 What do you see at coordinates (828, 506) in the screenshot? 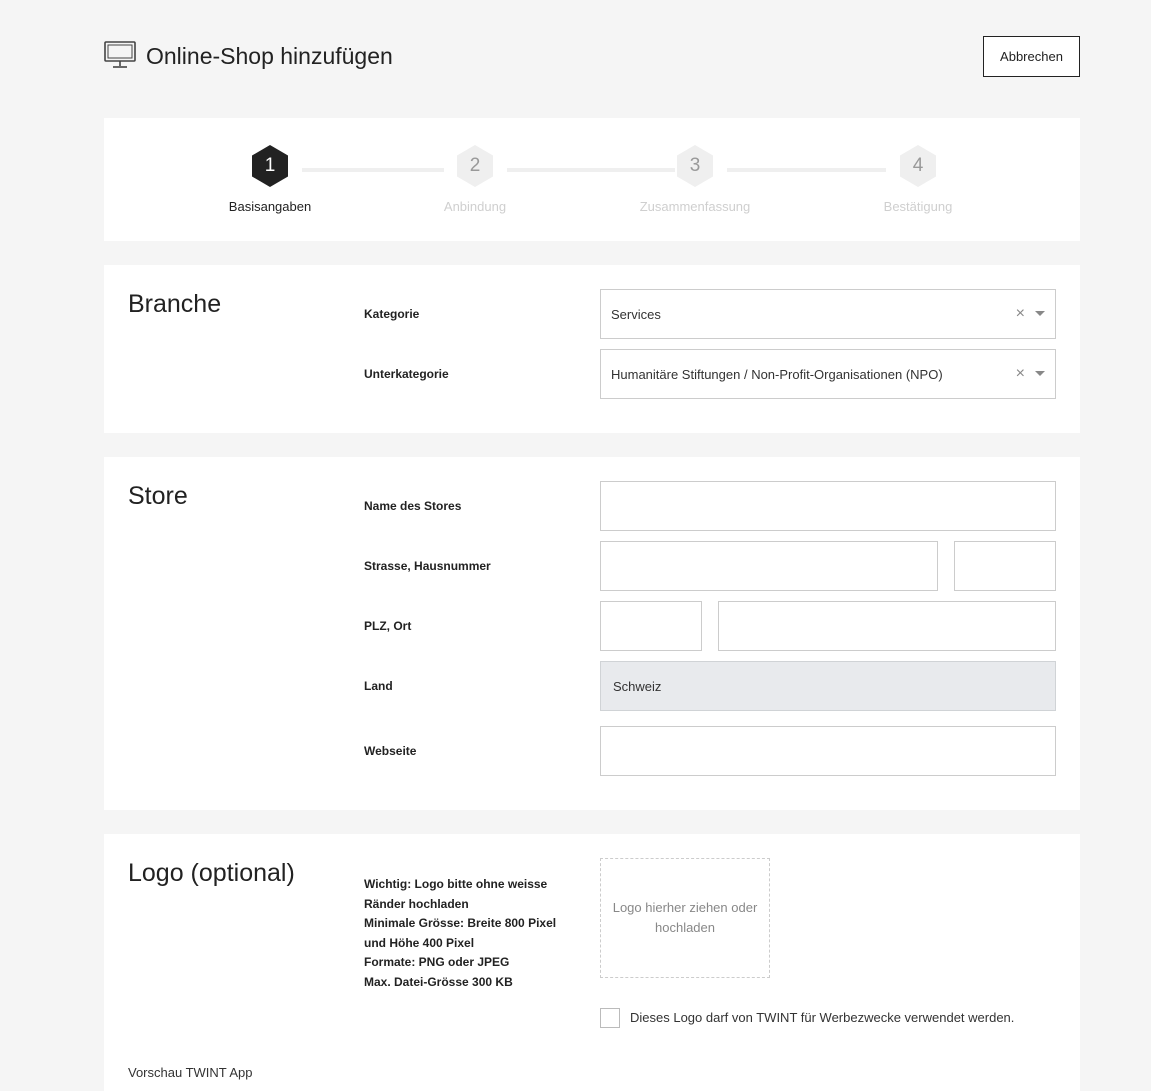
I see `store-name-input` at bounding box center [828, 506].